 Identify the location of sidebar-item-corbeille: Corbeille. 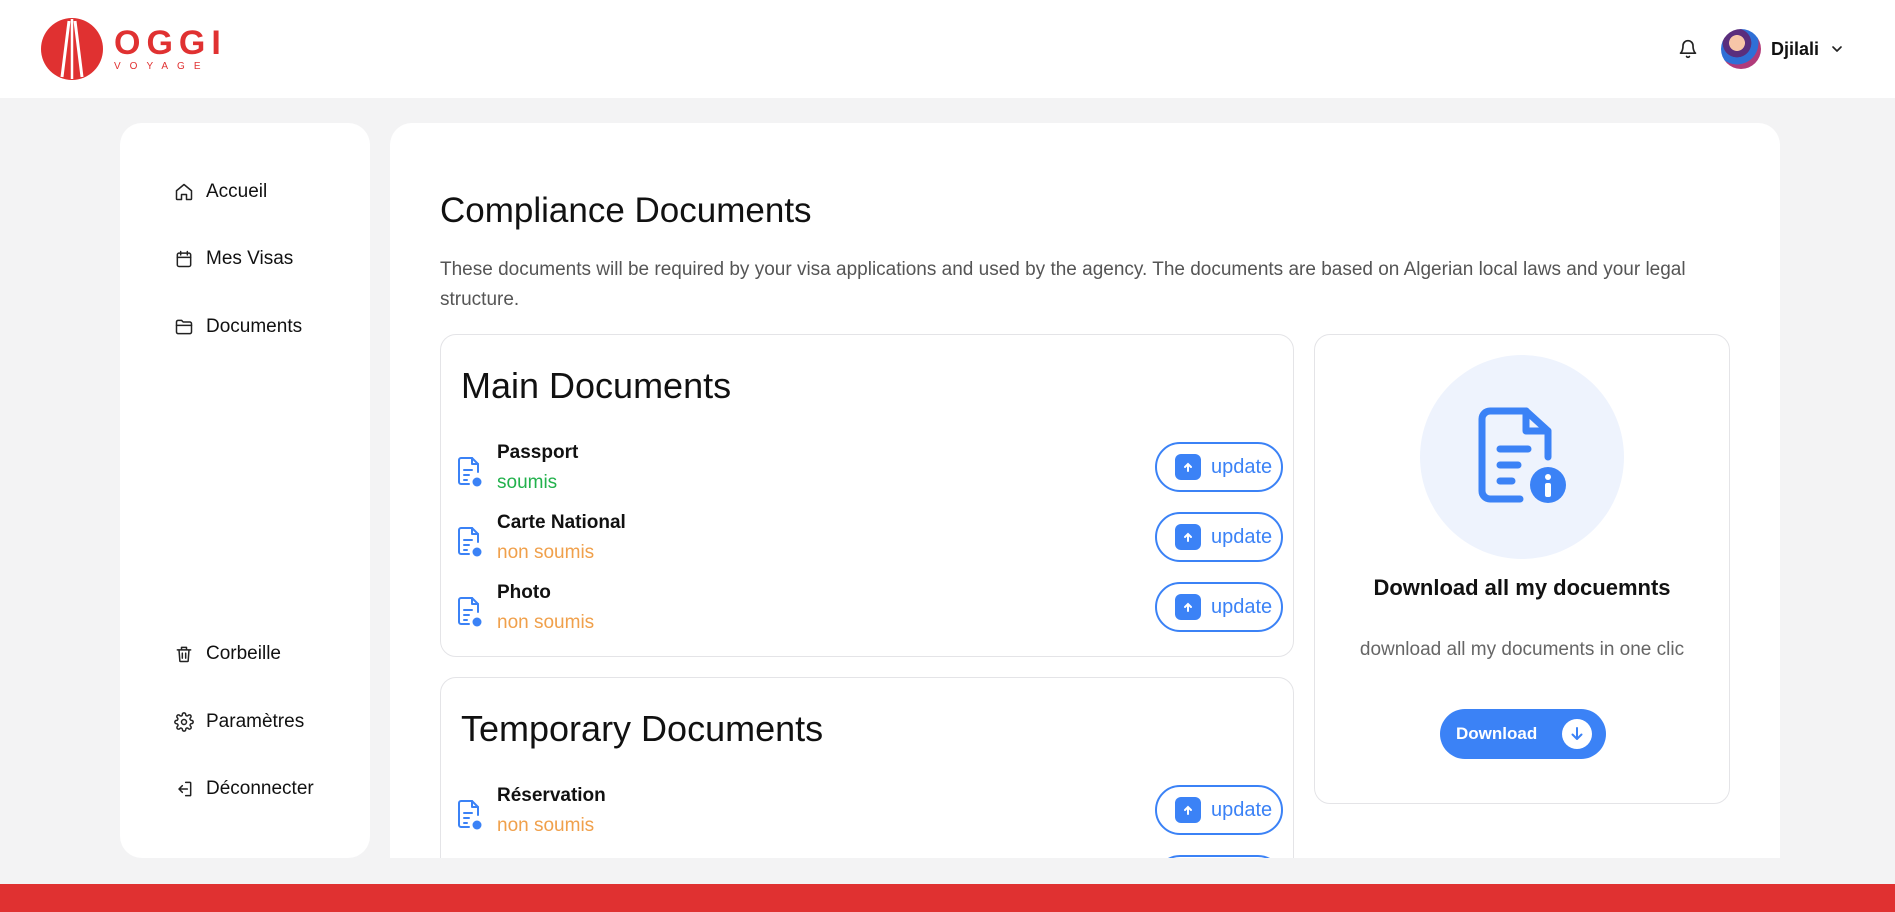
(227, 654).